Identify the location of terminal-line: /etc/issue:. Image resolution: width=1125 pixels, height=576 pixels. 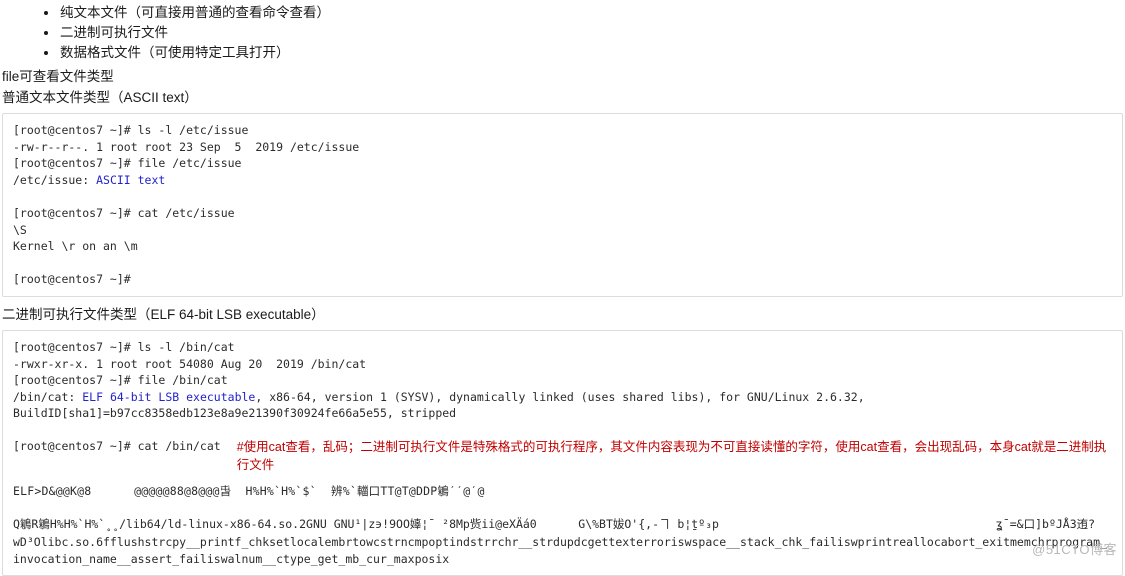
(55, 179).